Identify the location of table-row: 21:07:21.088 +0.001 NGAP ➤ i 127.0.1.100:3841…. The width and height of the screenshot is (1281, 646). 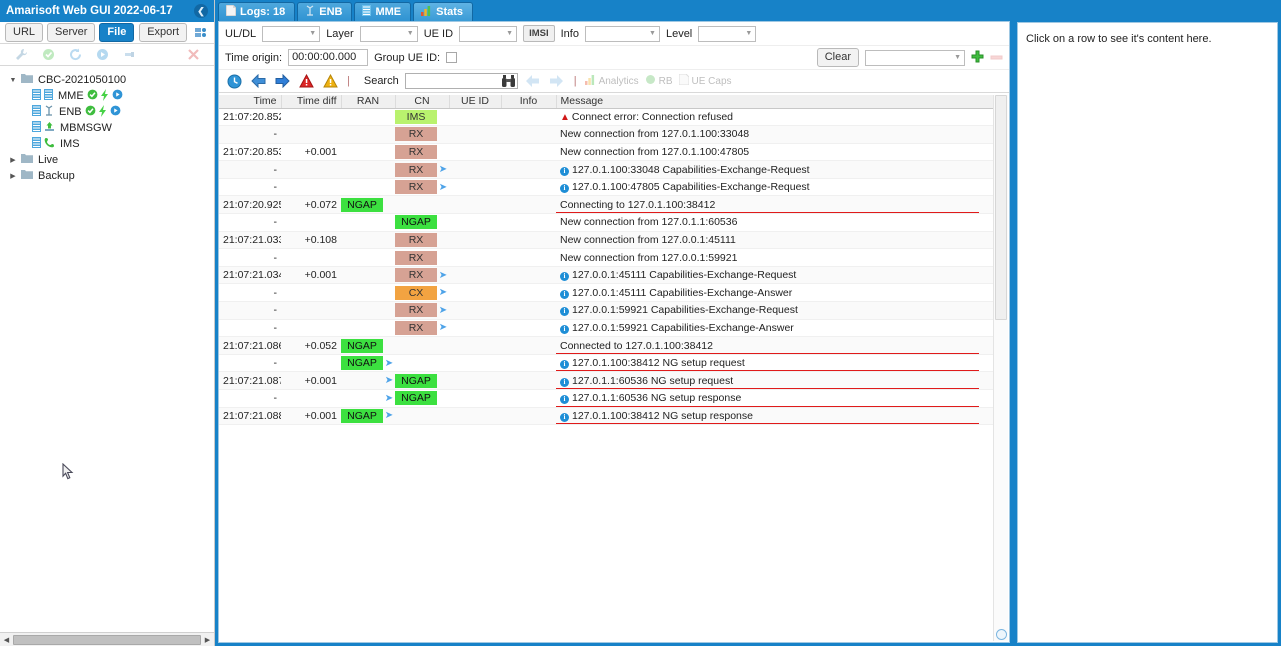
(610, 416).